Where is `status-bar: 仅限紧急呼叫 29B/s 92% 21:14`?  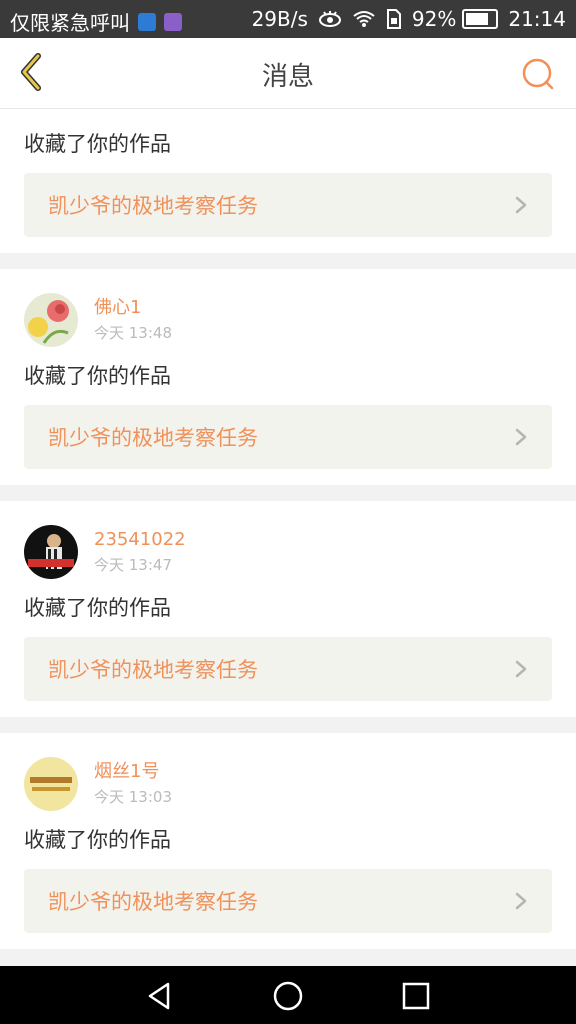
status-bar: 仅限紧急呼叫 29B/s 92% 21:14 is located at coordinates (288, 19).